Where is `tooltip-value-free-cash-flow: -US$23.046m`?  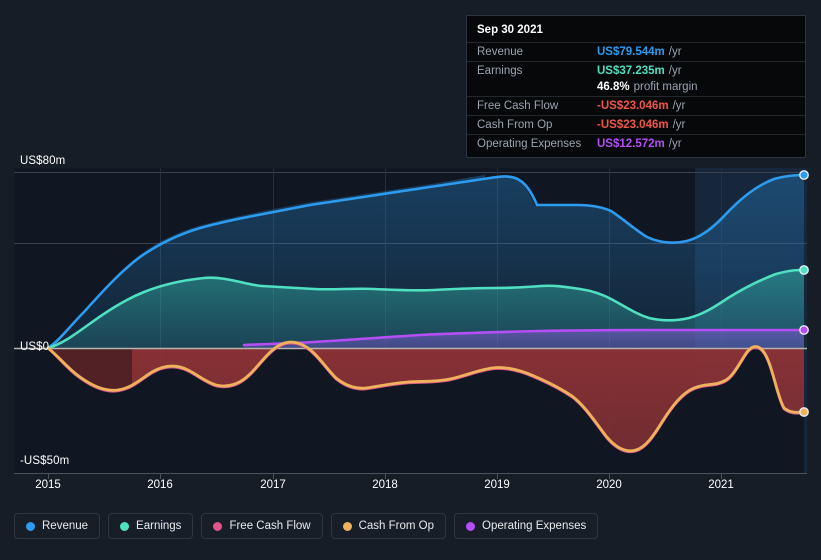
tooltip-value-free-cash-flow: -US$23.046m is located at coordinates (633, 106).